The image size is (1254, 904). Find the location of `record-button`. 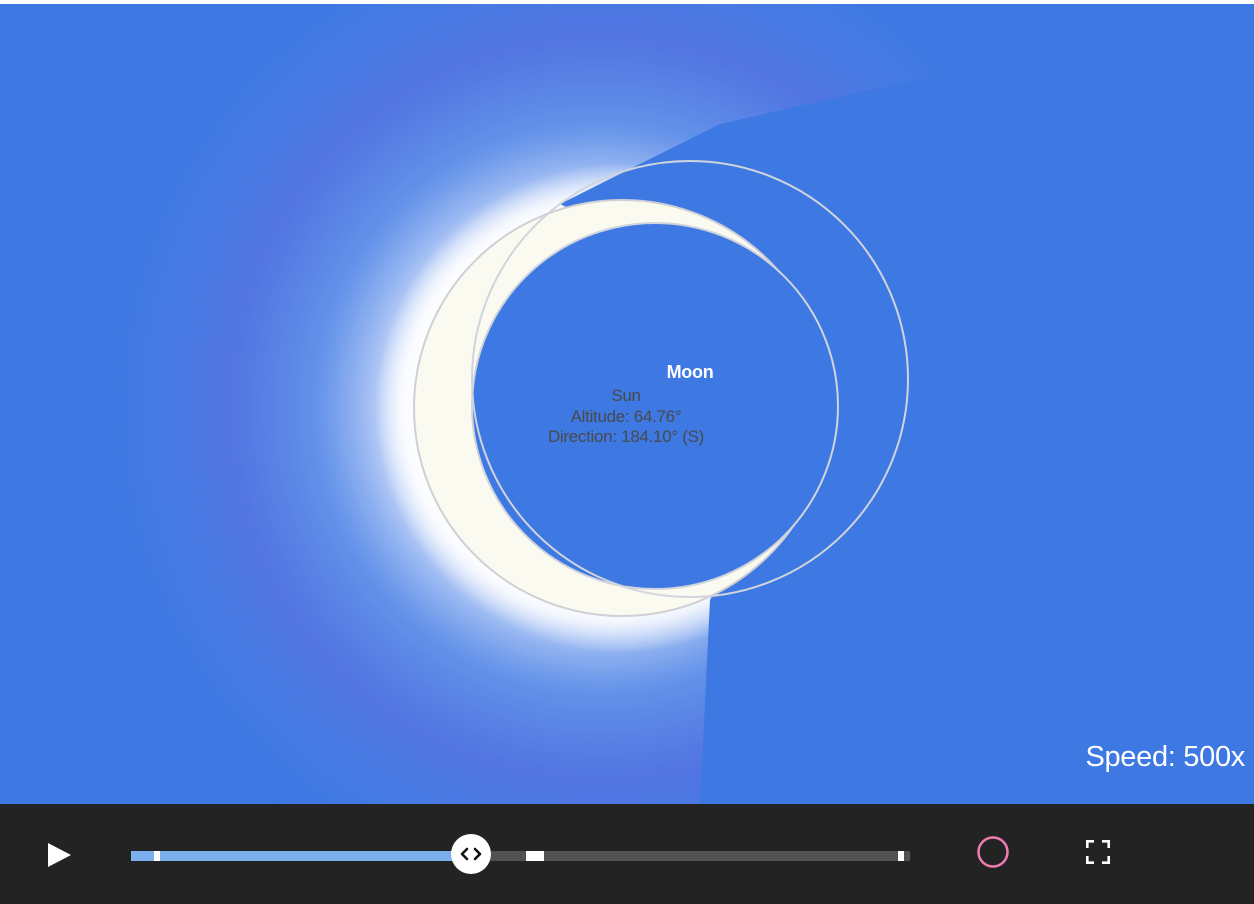

record-button is located at coordinates (993, 853).